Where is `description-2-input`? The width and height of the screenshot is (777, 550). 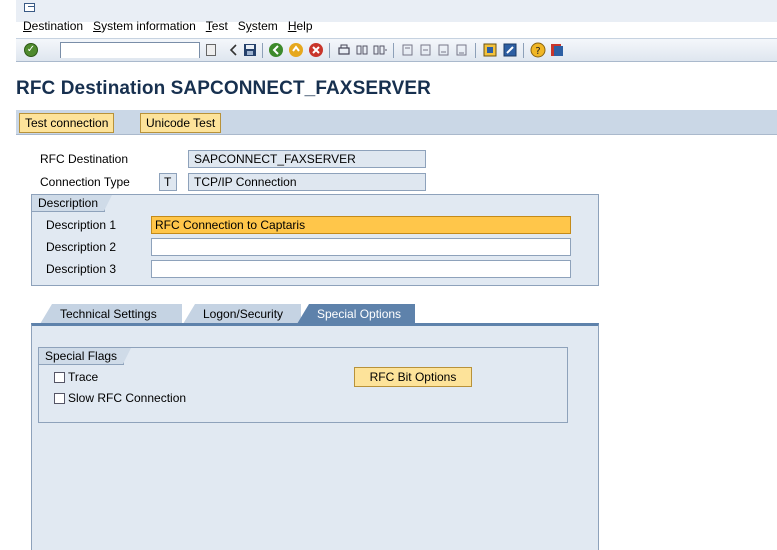
description-2-input is located at coordinates (361, 247).